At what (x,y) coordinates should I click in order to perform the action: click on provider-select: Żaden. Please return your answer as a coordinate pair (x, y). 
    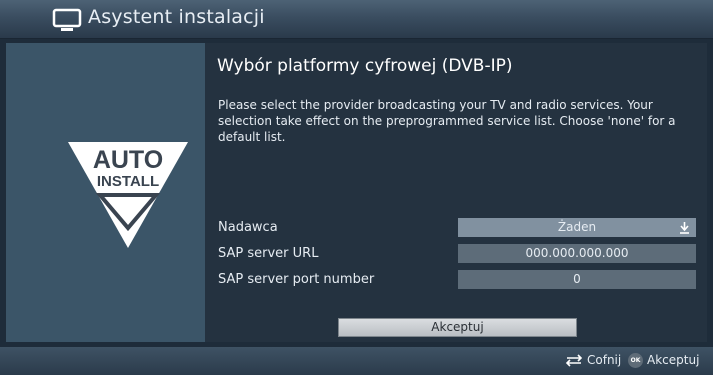
    Looking at the image, I should click on (577, 227).